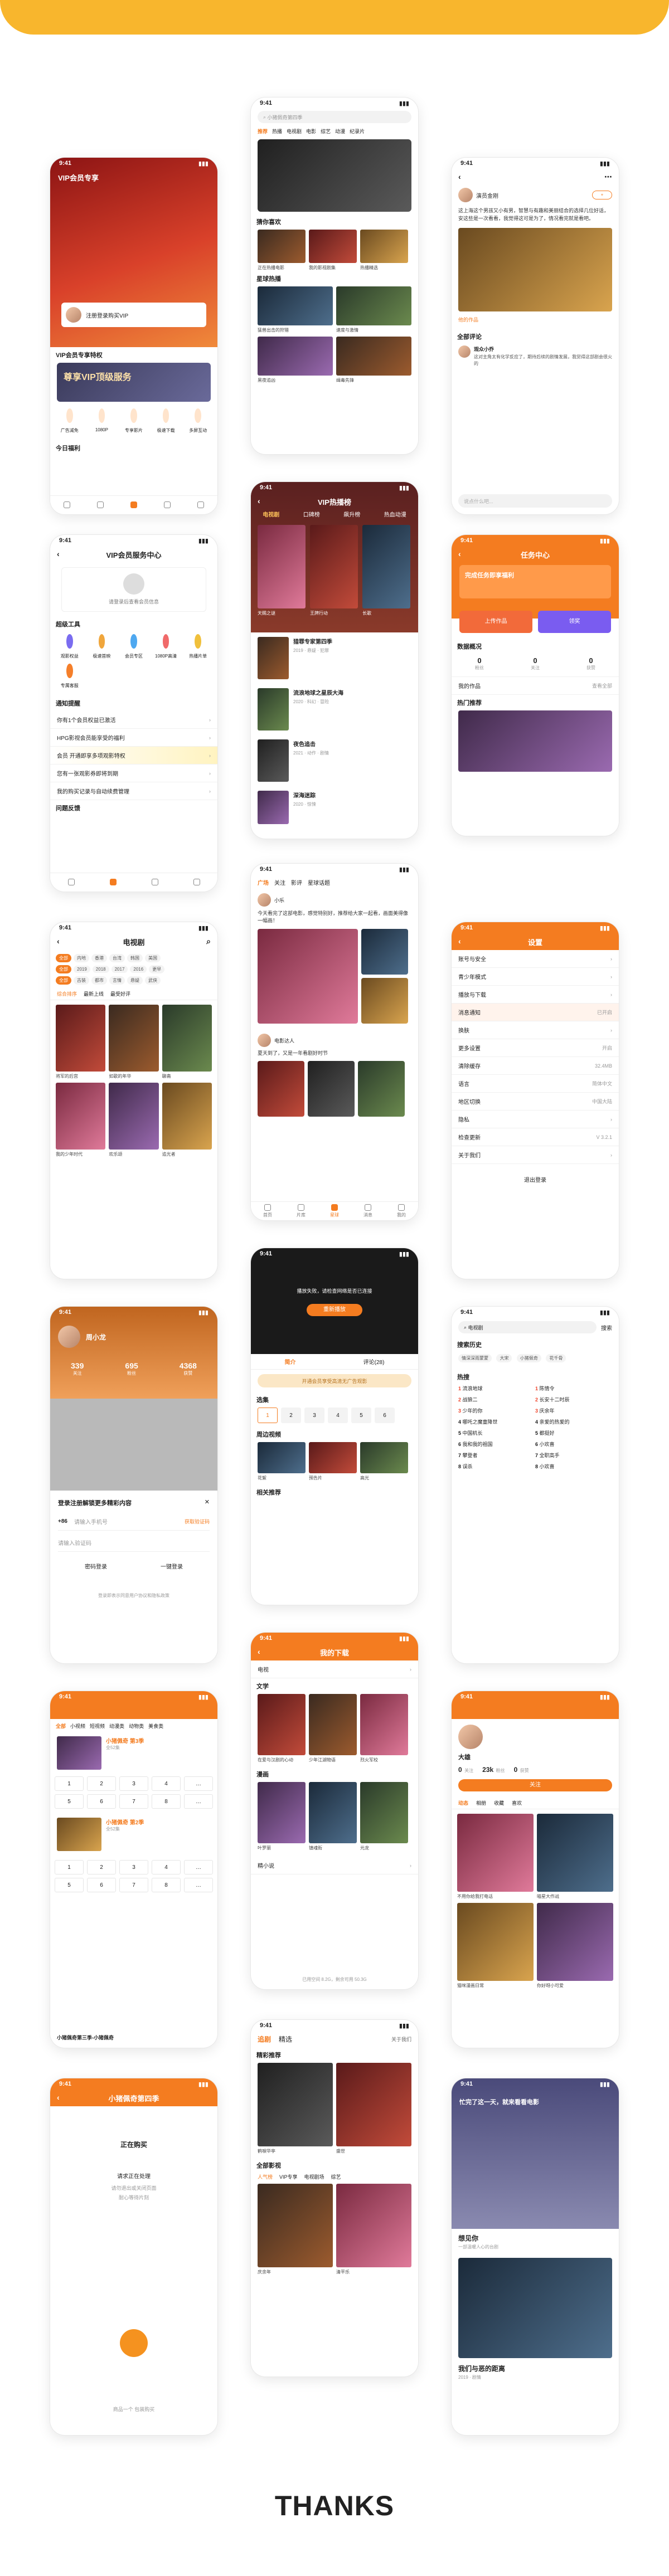 The height and width of the screenshot is (2576, 669). What do you see at coordinates (188, 1368) in the screenshot?
I see `stat-likes: 4368 获赞` at bounding box center [188, 1368].